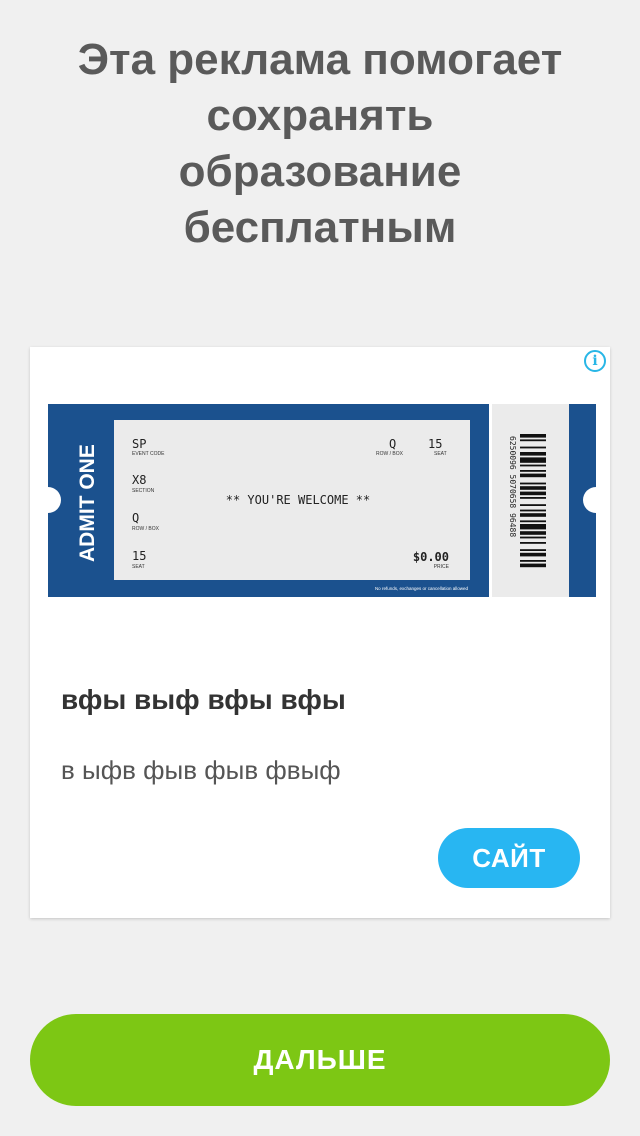 This screenshot has height=1136, width=640. I want to click on ticket-top-seat-label: SEAT, so click(440, 454).